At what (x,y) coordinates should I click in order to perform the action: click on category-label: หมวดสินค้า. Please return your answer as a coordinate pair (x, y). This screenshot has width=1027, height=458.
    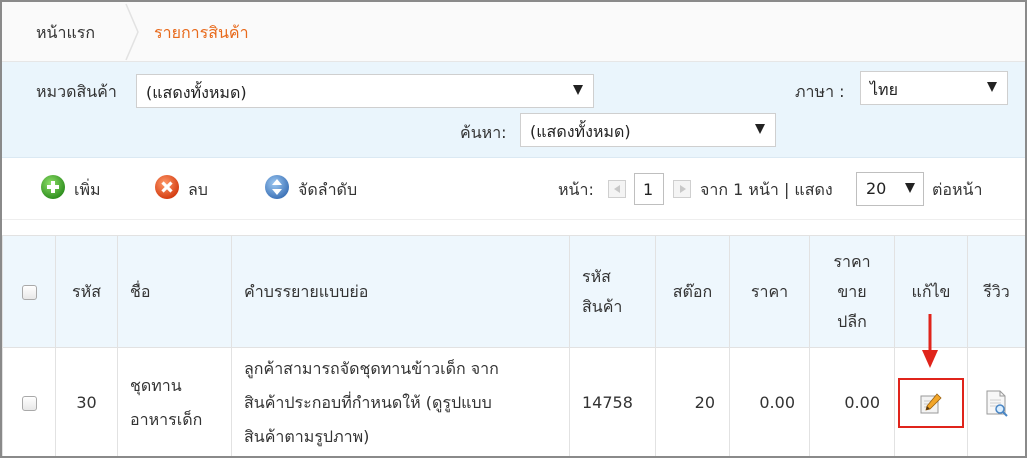
    Looking at the image, I should click on (76, 91).